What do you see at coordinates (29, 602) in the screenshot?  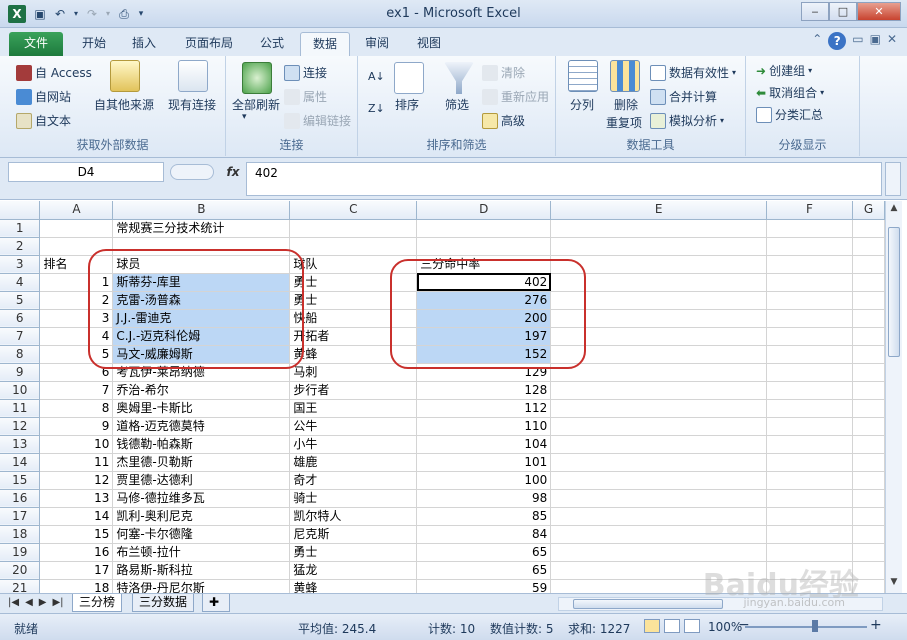 I see `prev-sheet-icon: ◀` at bounding box center [29, 602].